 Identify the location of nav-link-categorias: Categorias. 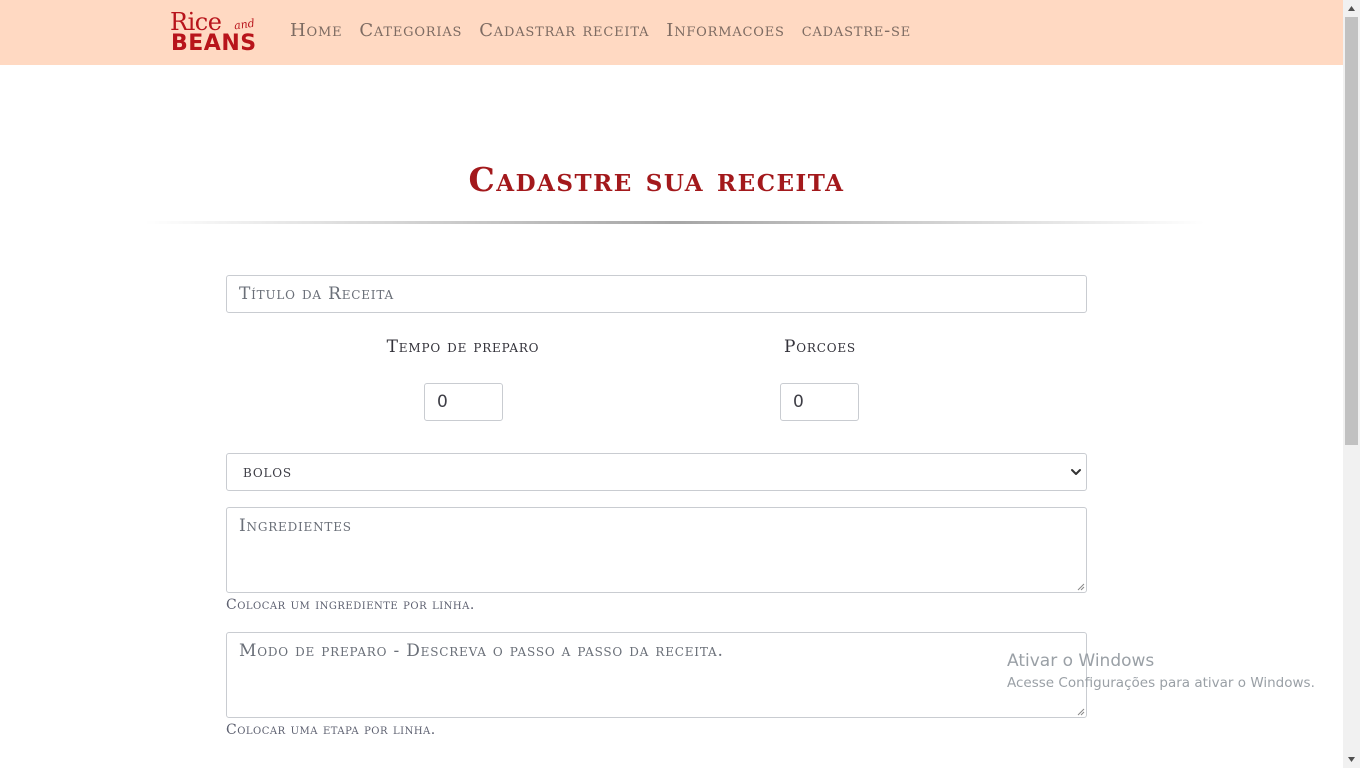
(410, 30).